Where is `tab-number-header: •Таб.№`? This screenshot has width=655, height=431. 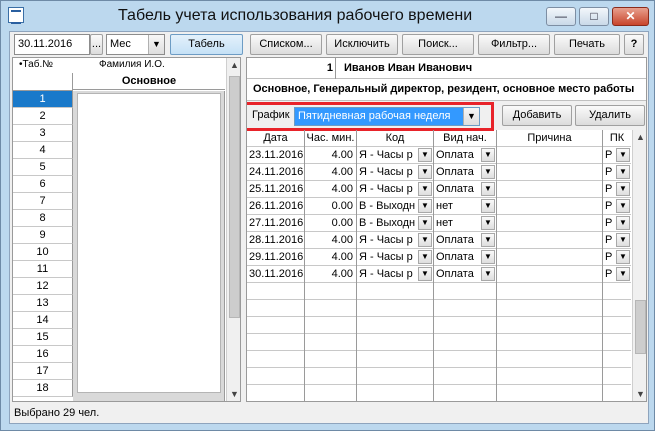 tab-number-header: •Таб.№ is located at coordinates (36, 64).